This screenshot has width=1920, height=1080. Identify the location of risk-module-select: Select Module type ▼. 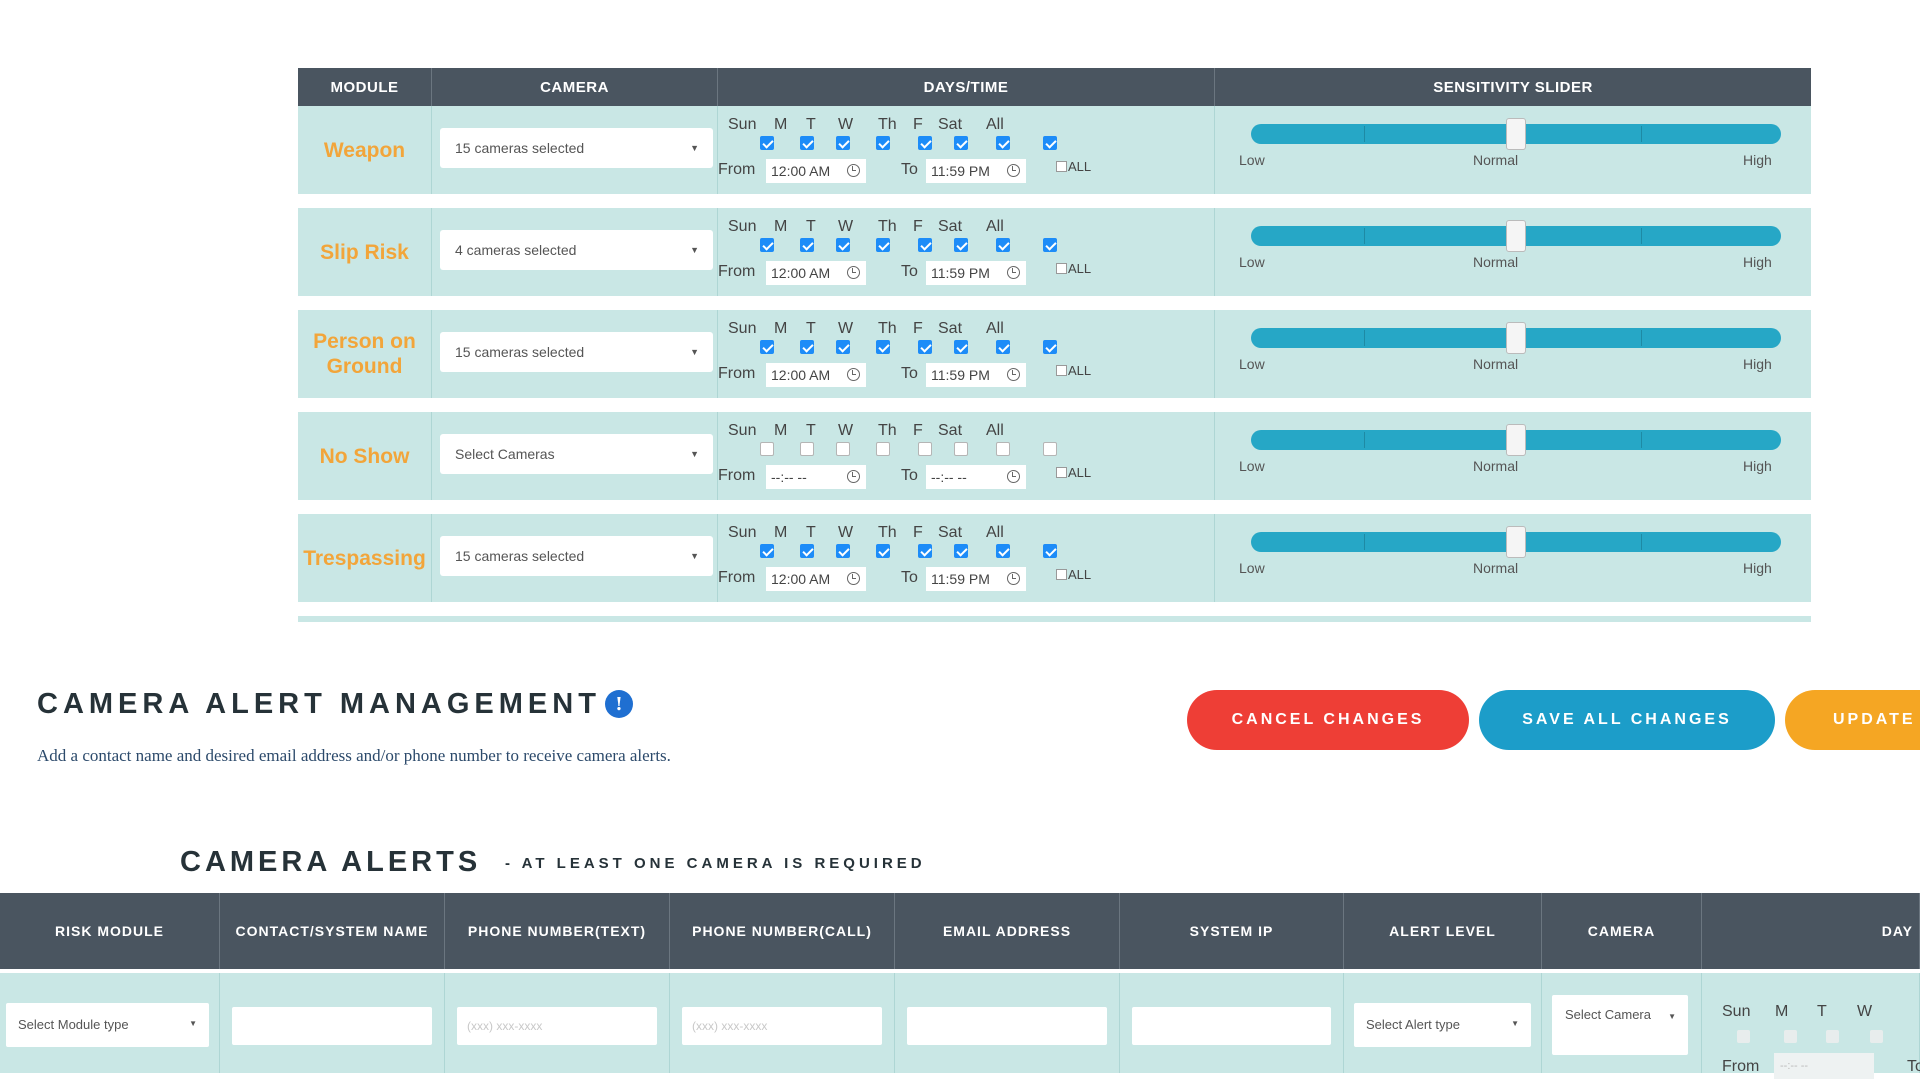
(107, 1025).